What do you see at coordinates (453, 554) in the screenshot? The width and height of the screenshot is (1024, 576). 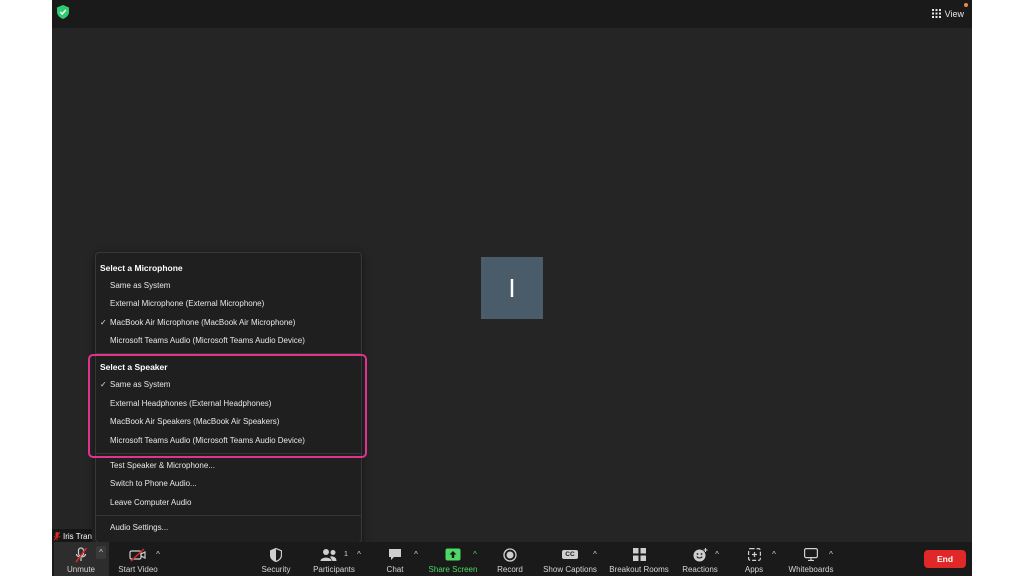 I see `share-screen-icon` at bounding box center [453, 554].